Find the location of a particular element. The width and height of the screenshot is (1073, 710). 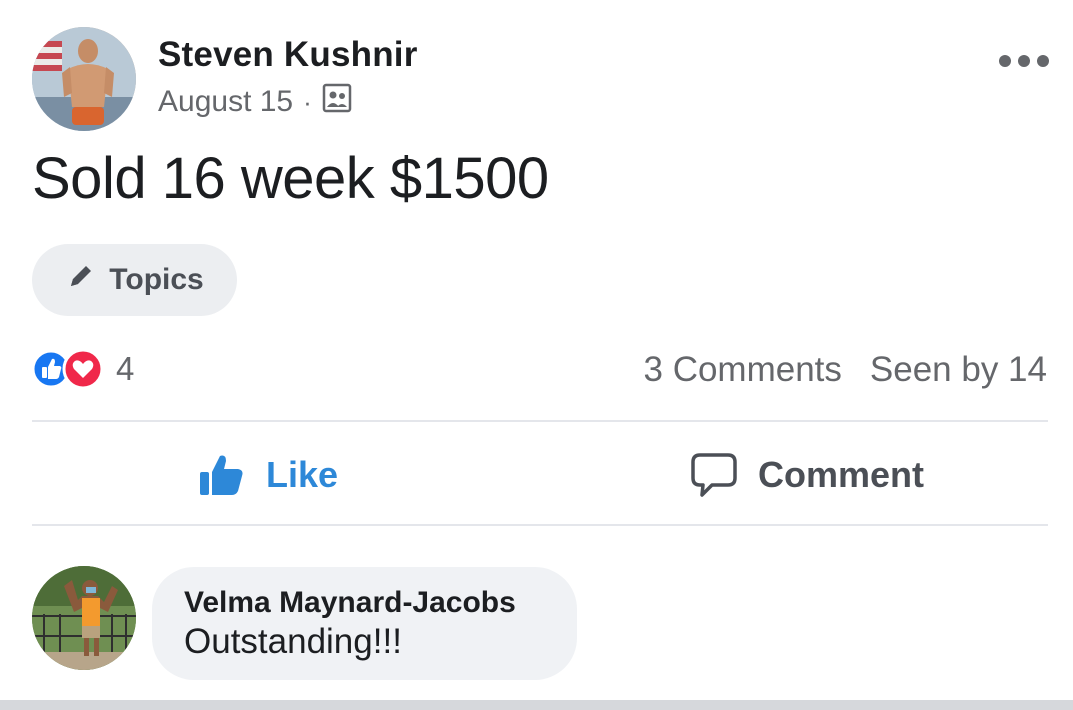

like-button: Like is located at coordinates (268, 475).